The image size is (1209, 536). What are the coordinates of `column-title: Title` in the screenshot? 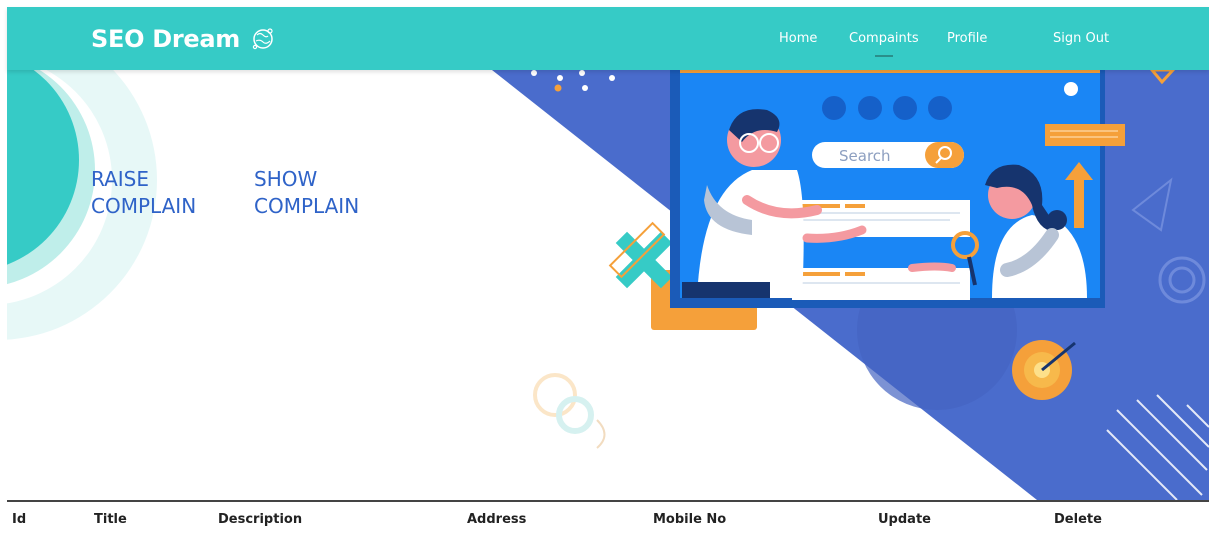 It's located at (110, 519).